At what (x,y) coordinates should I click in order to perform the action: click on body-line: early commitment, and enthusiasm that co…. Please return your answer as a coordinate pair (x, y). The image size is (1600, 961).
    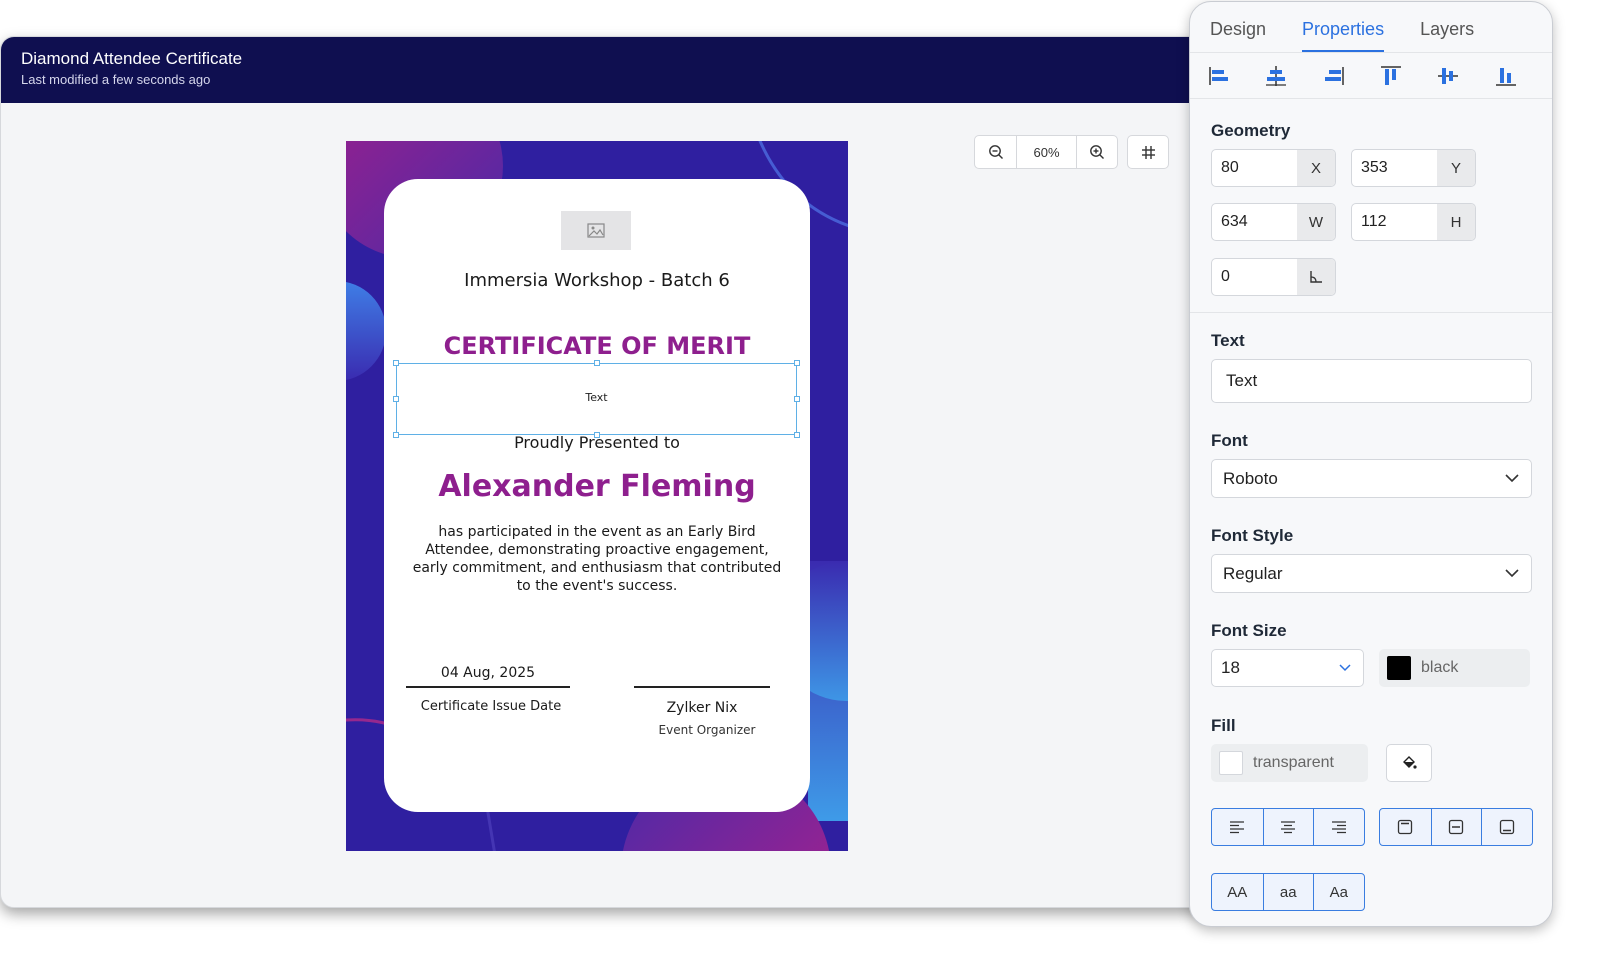
    Looking at the image, I should click on (597, 568).